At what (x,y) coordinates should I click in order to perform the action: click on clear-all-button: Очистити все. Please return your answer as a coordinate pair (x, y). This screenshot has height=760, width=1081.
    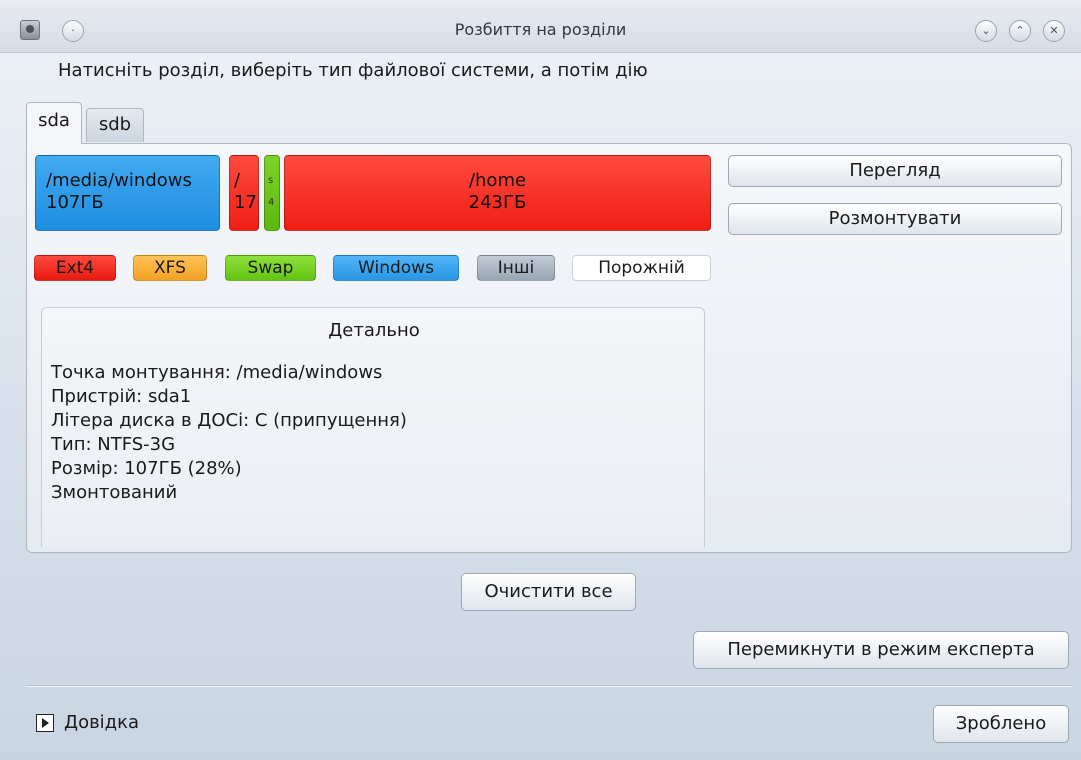
    Looking at the image, I should click on (548, 592).